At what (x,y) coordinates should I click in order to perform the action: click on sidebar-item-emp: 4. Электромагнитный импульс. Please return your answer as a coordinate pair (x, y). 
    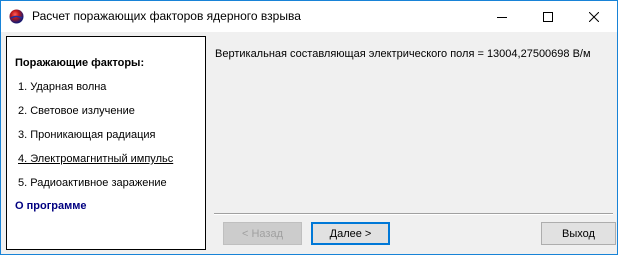
    Looking at the image, I should click on (95, 159).